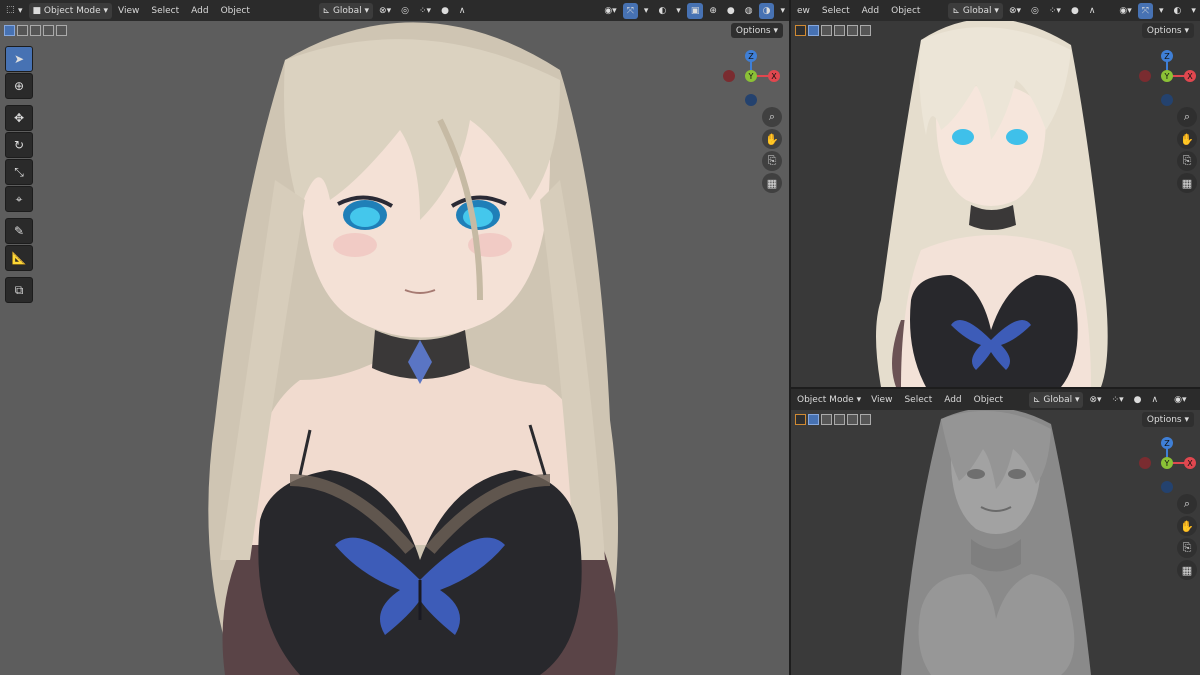 Image resolution: width=1200 pixels, height=675 pixels. Describe the element at coordinates (803, 11) in the screenshot. I see `menu-view-truncated: ew` at that location.